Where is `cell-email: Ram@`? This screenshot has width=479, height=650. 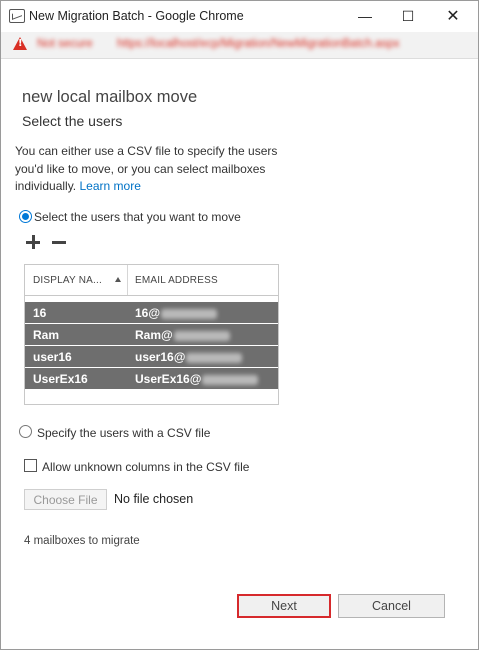
cell-email: Ram@ is located at coordinates (182, 335).